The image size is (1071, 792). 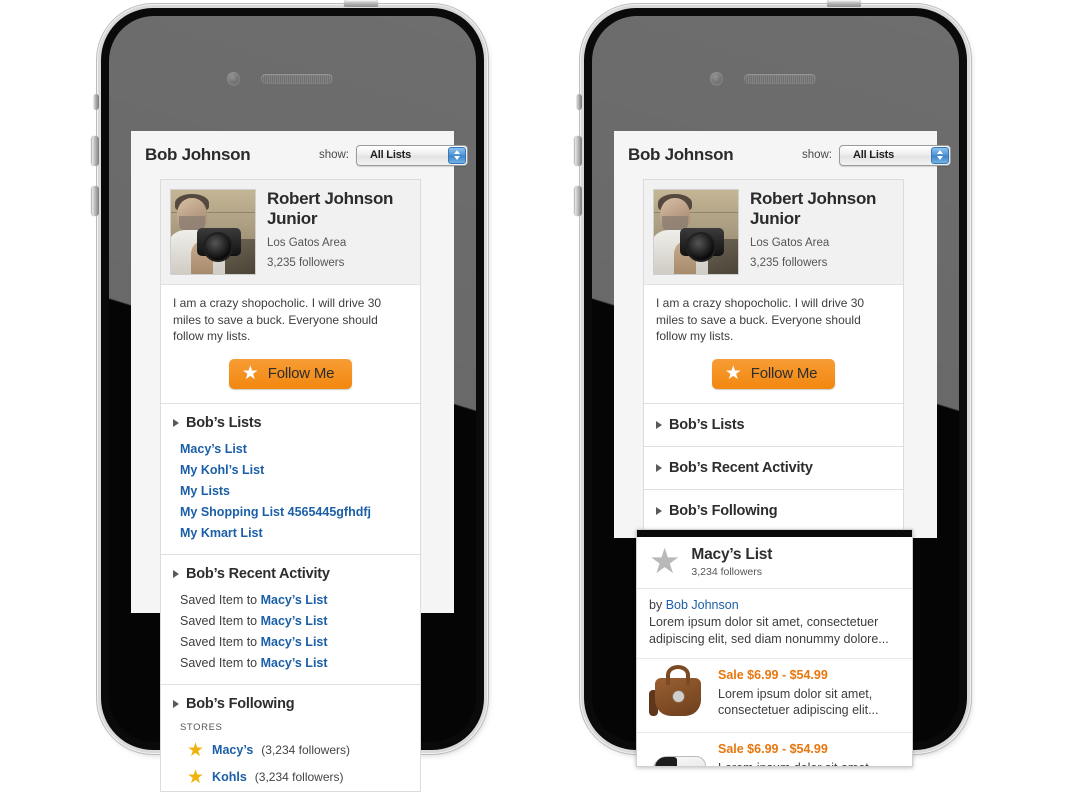 What do you see at coordinates (294, 470) in the screenshot?
I see `list-item: My Kohl’s List` at bounding box center [294, 470].